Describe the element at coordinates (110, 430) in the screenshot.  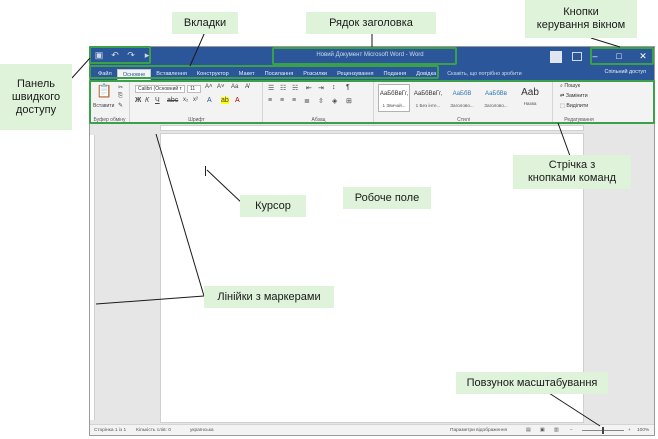
I see `page-count: Сторінка 1 із 1` at that location.